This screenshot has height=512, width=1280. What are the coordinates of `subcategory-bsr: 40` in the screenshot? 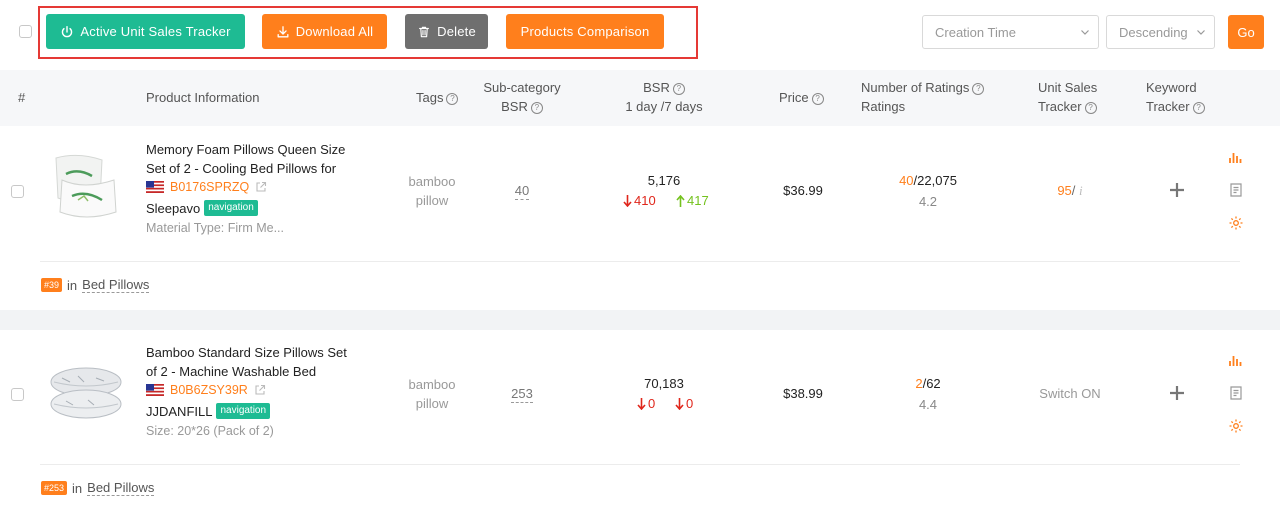 It's located at (522, 191).